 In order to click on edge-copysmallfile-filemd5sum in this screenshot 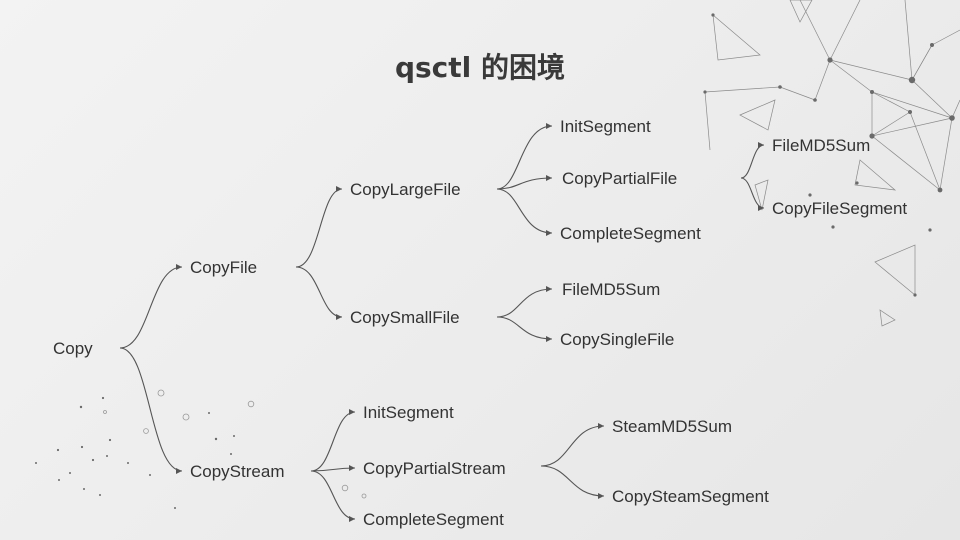, I will do `click(524, 302)`.